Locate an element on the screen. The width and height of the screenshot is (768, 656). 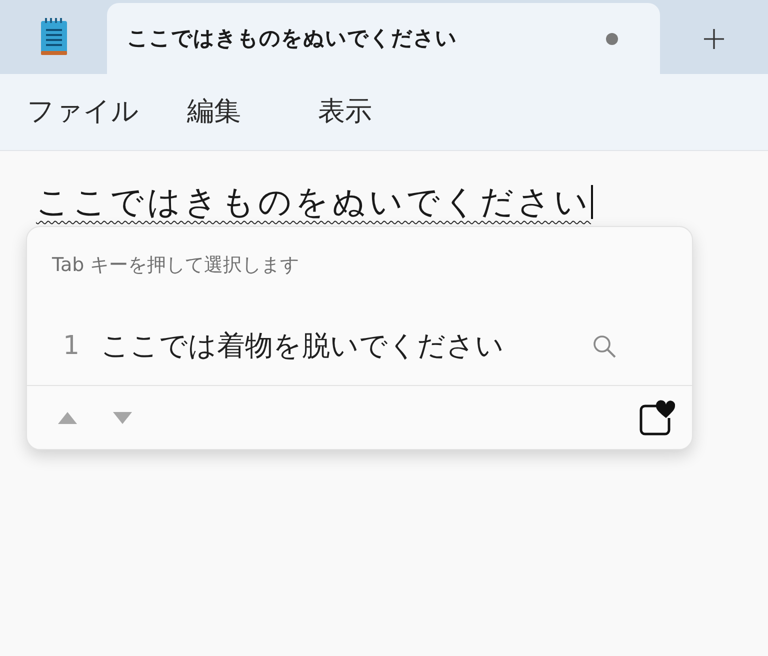
search-icon is located at coordinates (604, 346).